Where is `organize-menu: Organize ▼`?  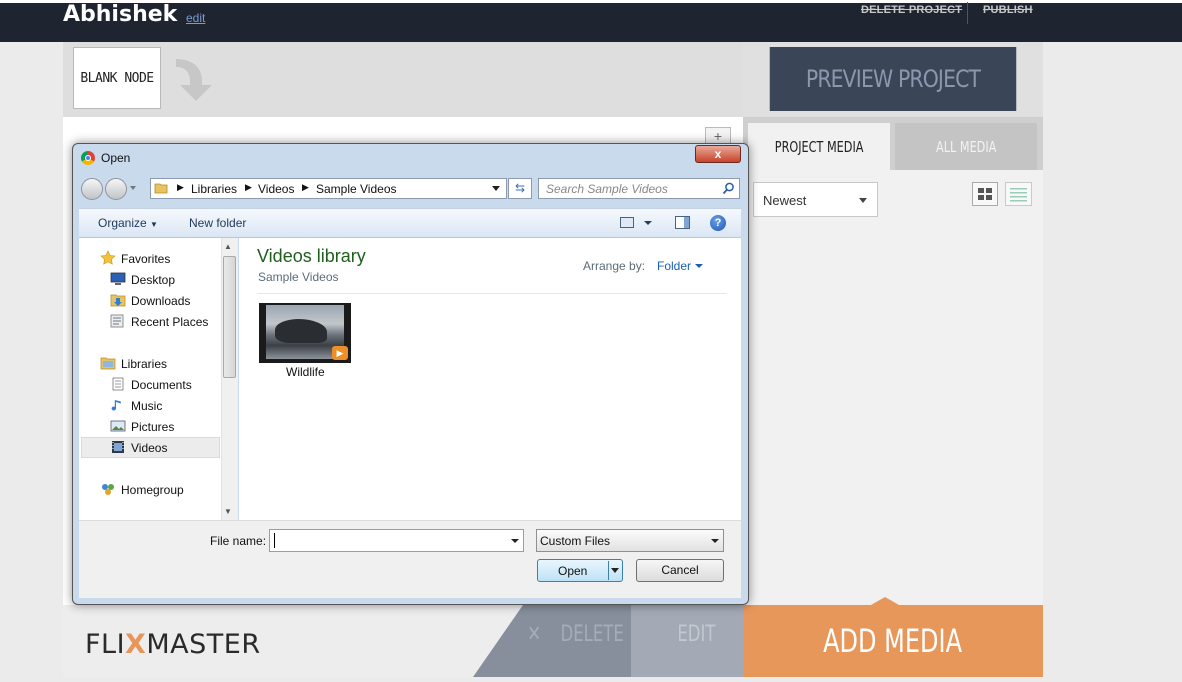
organize-menu: Organize ▼ is located at coordinates (128, 223).